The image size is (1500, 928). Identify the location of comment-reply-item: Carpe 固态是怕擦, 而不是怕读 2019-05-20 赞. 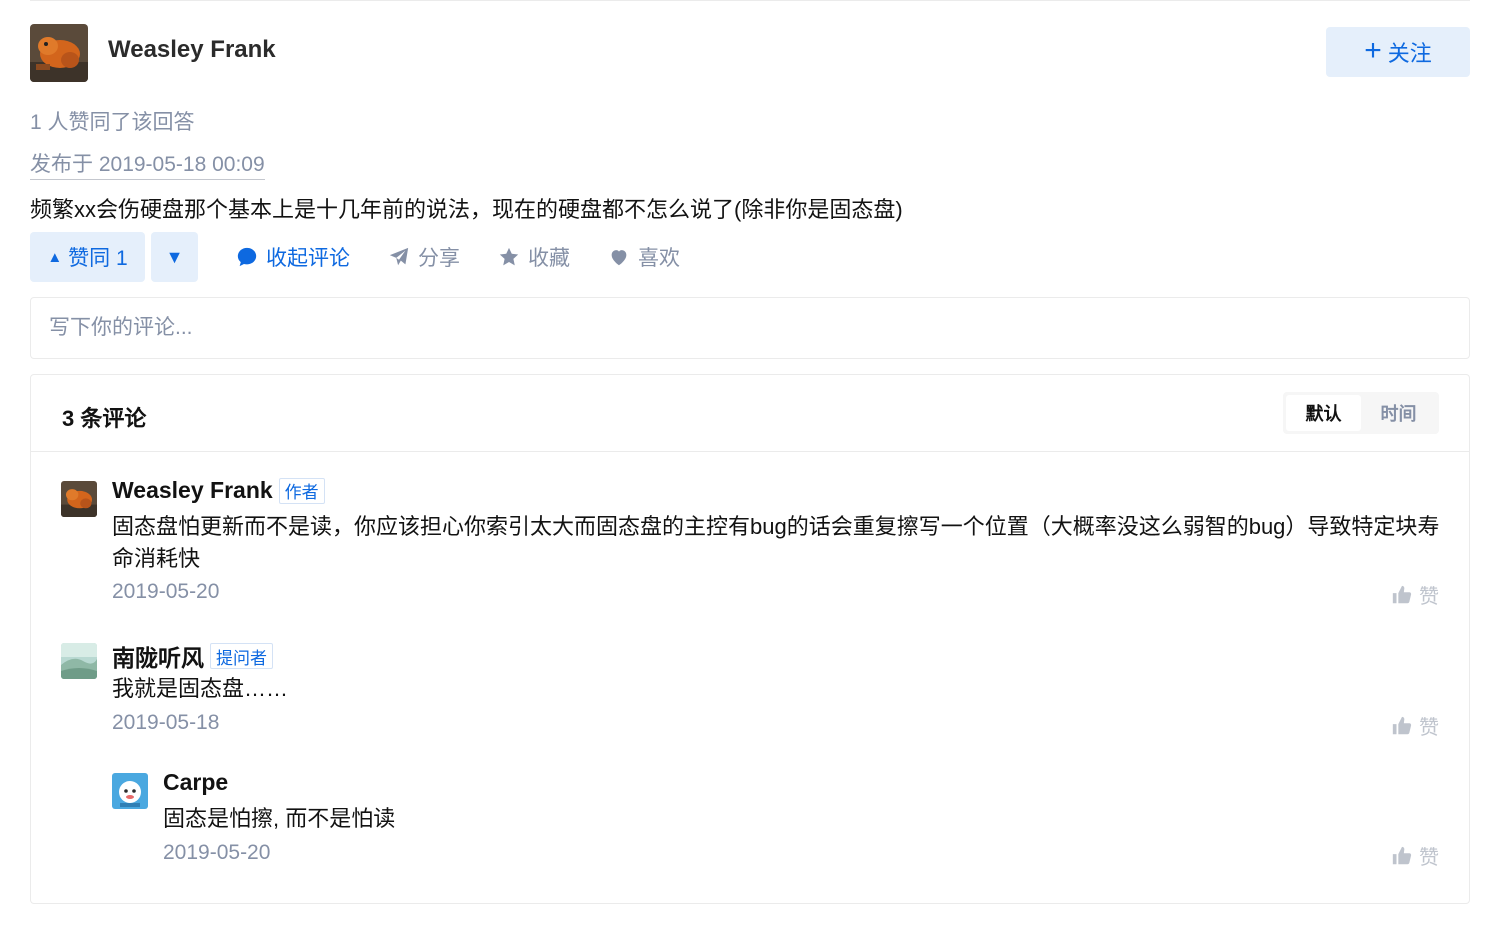
(775, 821).